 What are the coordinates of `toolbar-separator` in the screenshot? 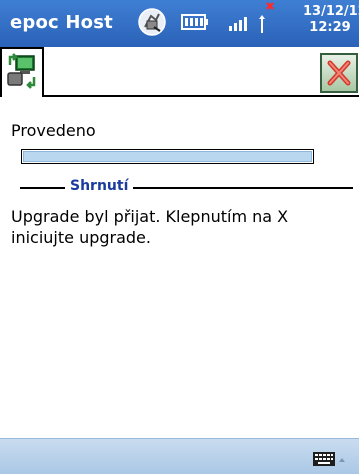 It's located at (201, 96).